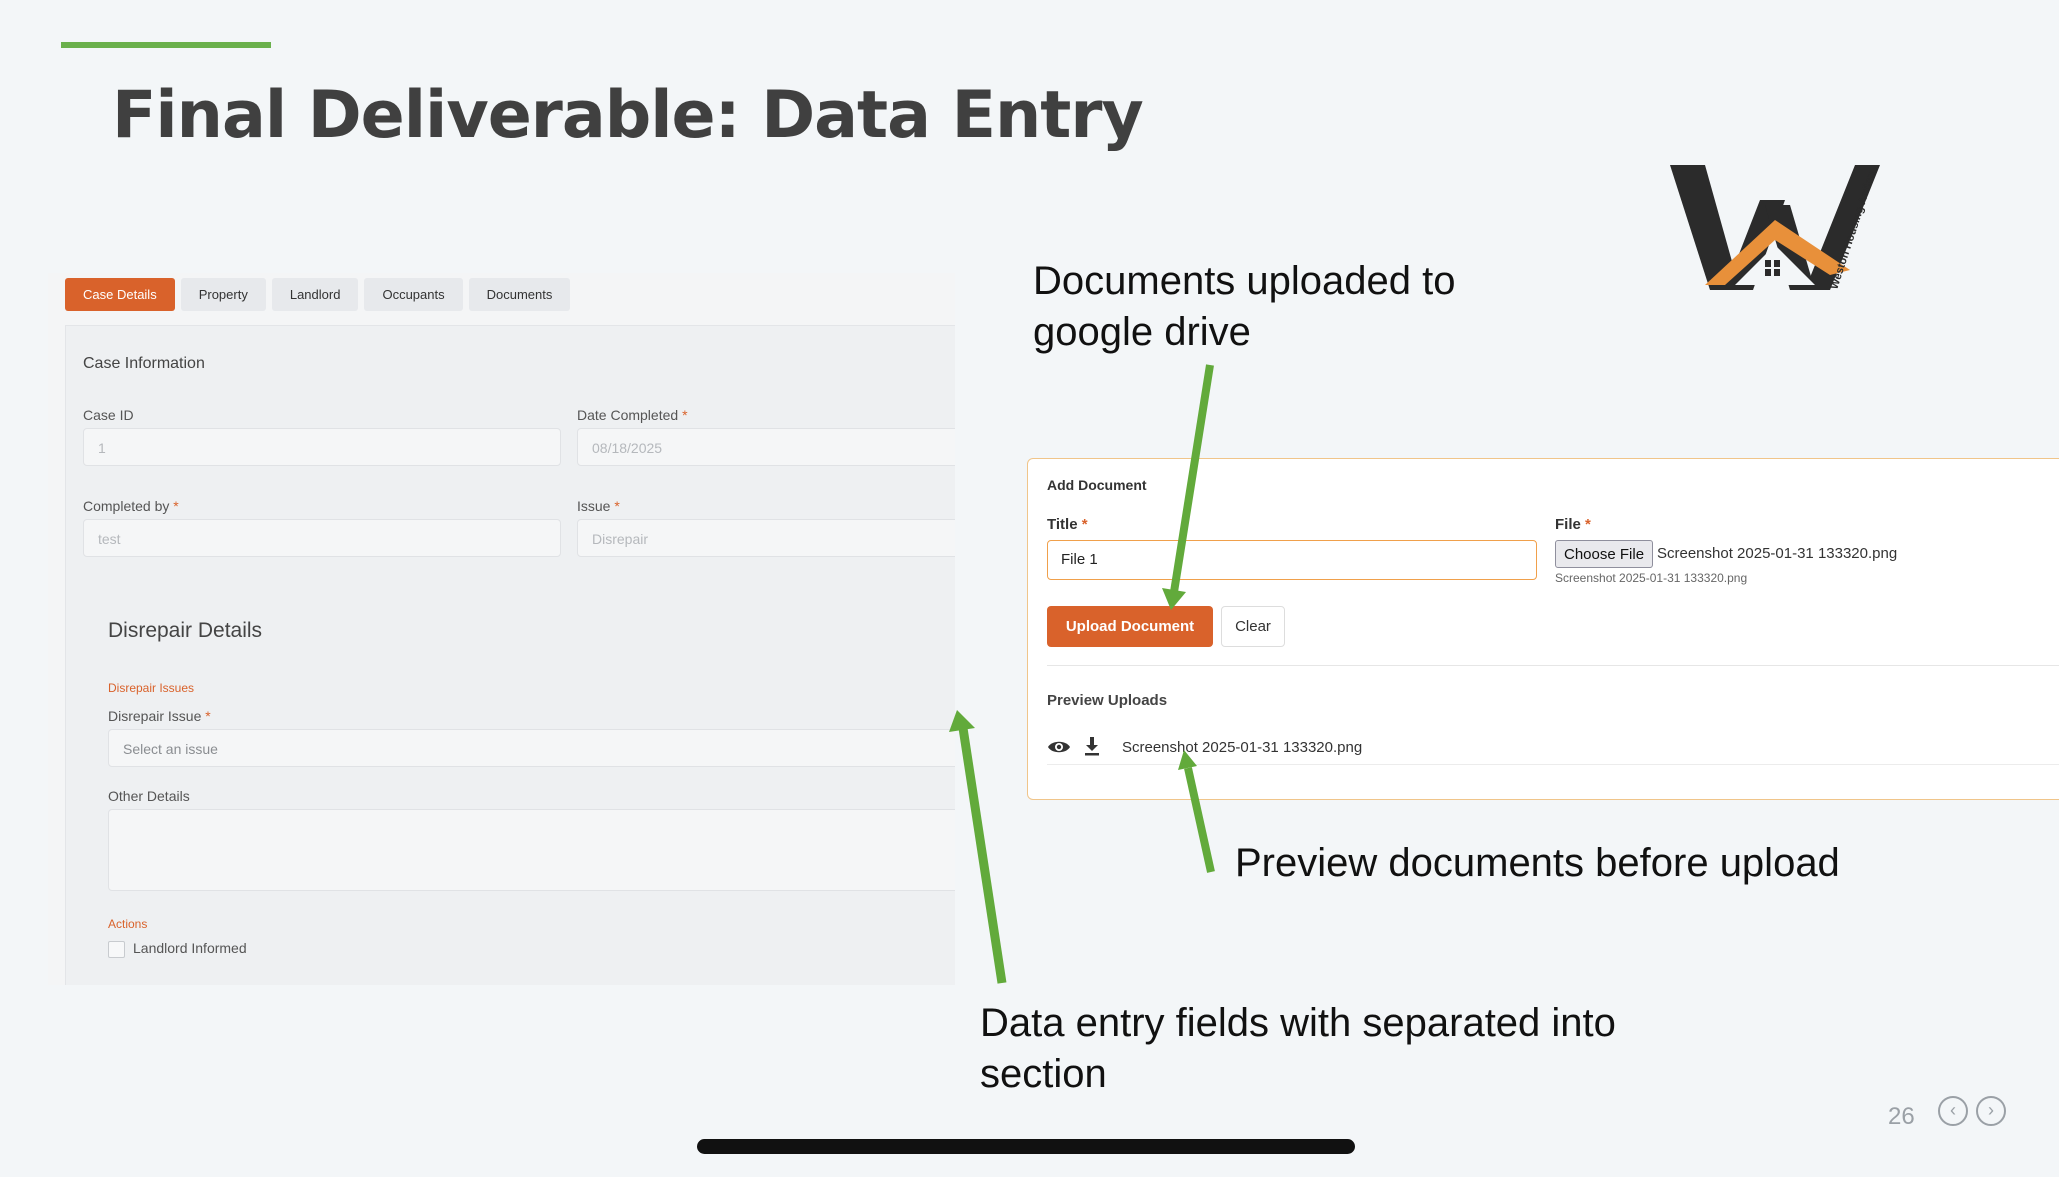 This screenshot has height=1177, width=2059. I want to click on landlord-informed-checkbox, so click(116, 949).